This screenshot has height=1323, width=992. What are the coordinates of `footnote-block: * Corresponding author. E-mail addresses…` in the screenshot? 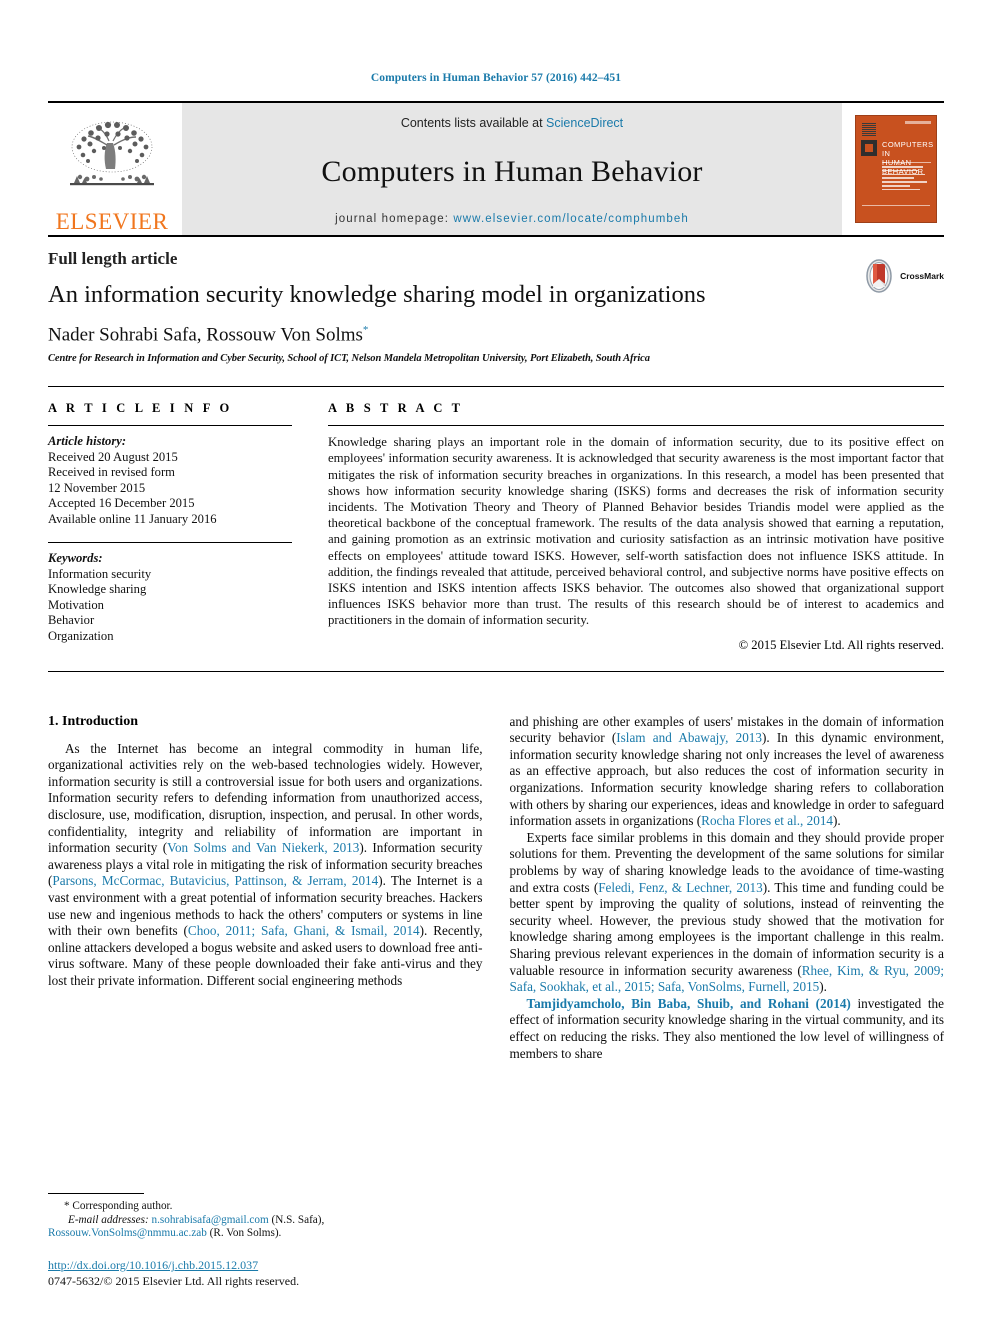 It's located at (265, 1241).